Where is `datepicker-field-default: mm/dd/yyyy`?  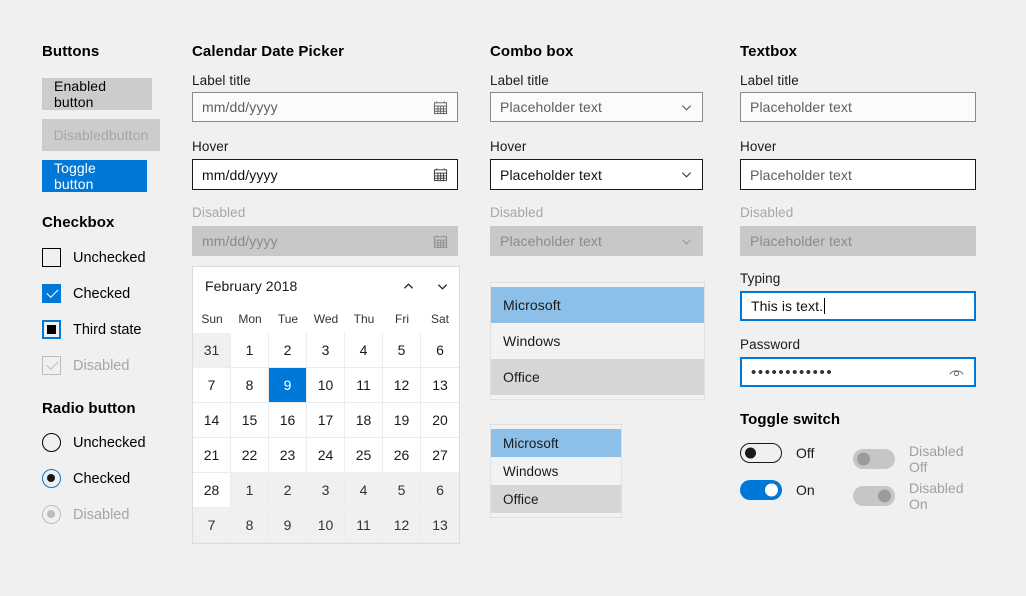
datepicker-field-default: mm/dd/yyyy is located at coordinates (325, 107).